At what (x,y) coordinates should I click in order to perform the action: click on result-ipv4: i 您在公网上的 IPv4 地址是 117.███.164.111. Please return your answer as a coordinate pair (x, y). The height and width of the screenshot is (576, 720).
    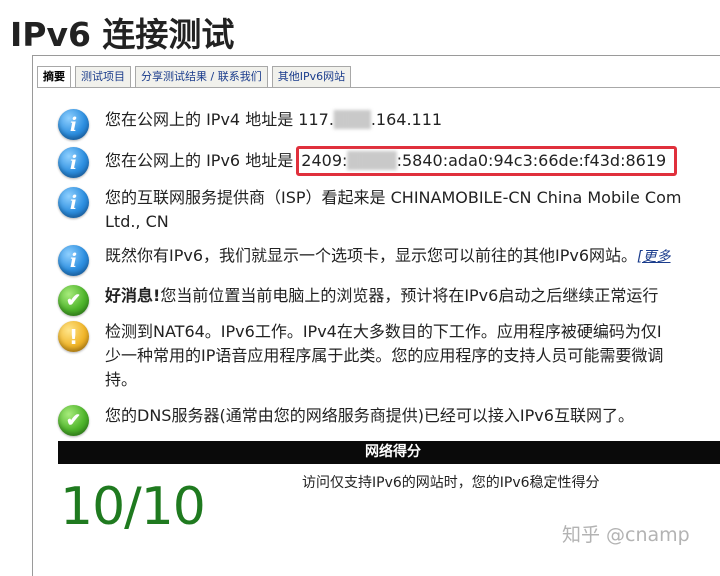
    Looking at the image, I should click on (389, 124).